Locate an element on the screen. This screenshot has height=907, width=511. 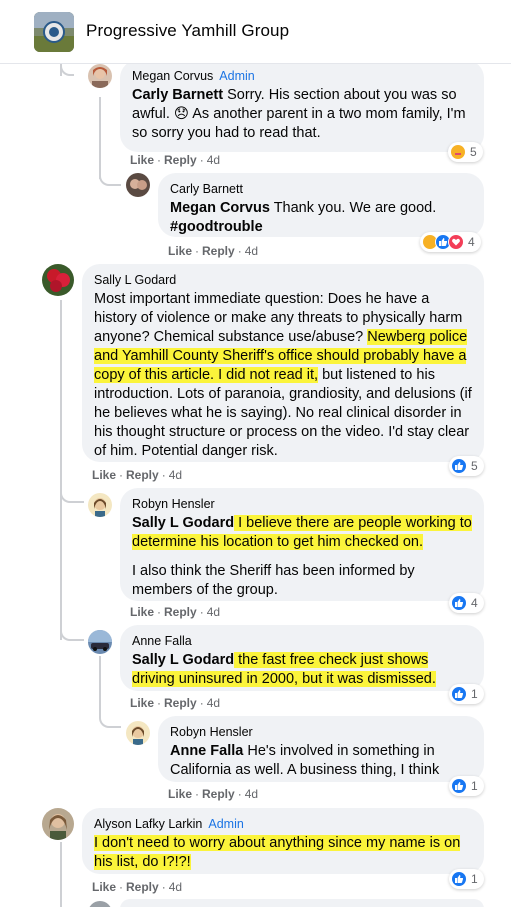
comment-author: Alyson Lafky Larkin is located at coordinates (148, 824).